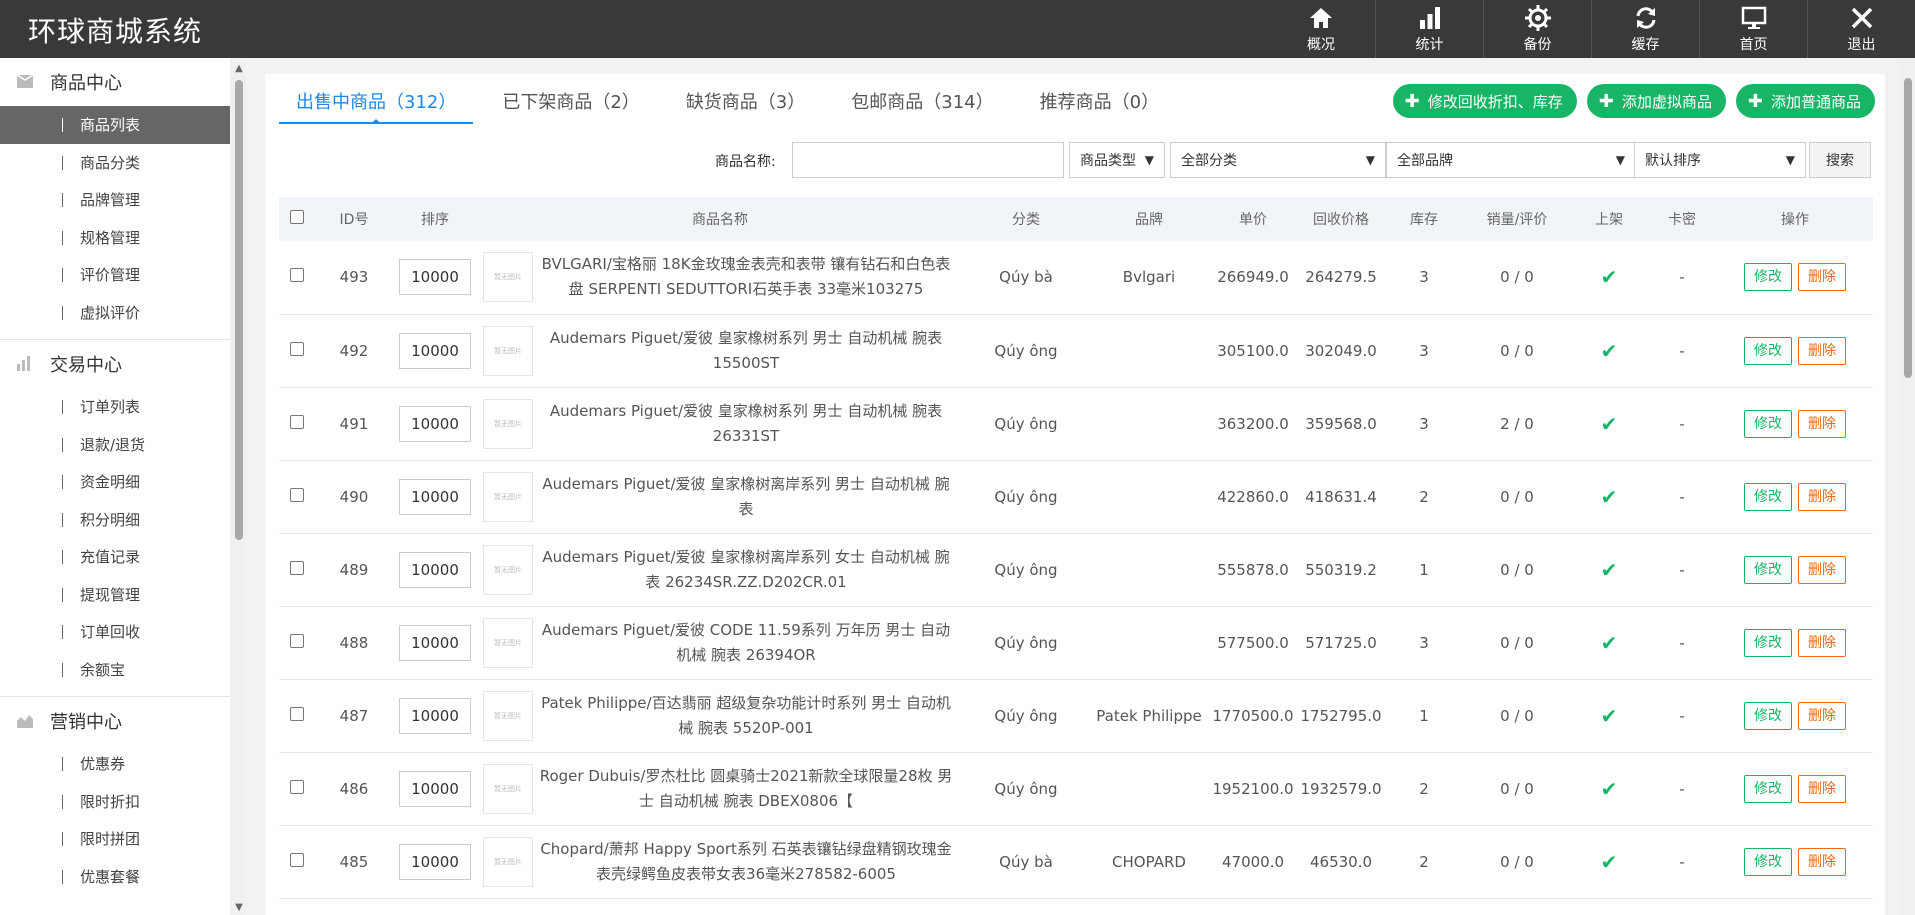  I want to click on scroll-up-arrow-icon: ▲, so click(239, 69).